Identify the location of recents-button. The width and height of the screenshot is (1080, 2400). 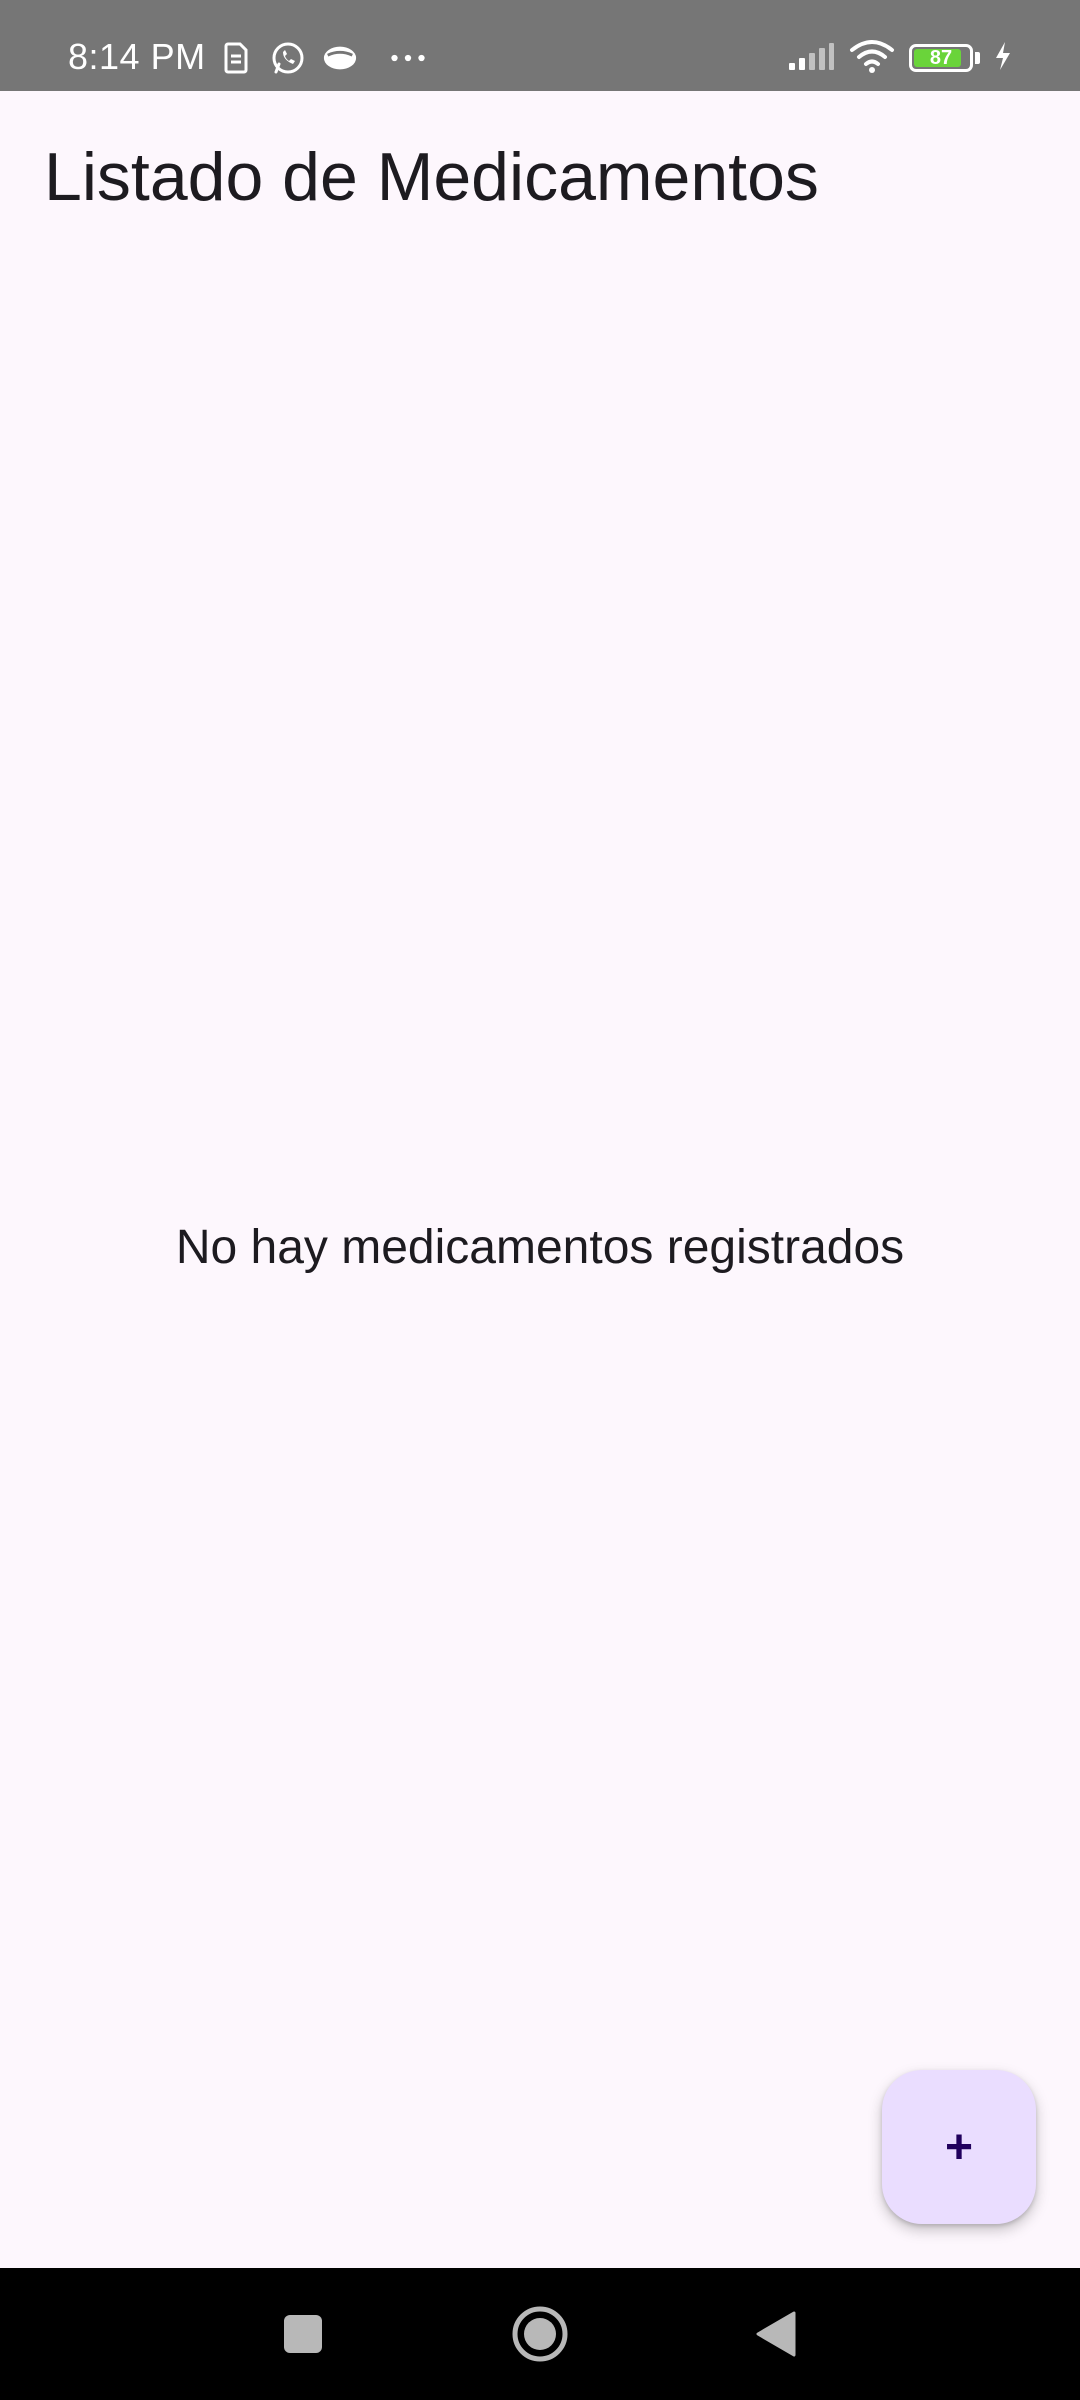
(303, 2334).